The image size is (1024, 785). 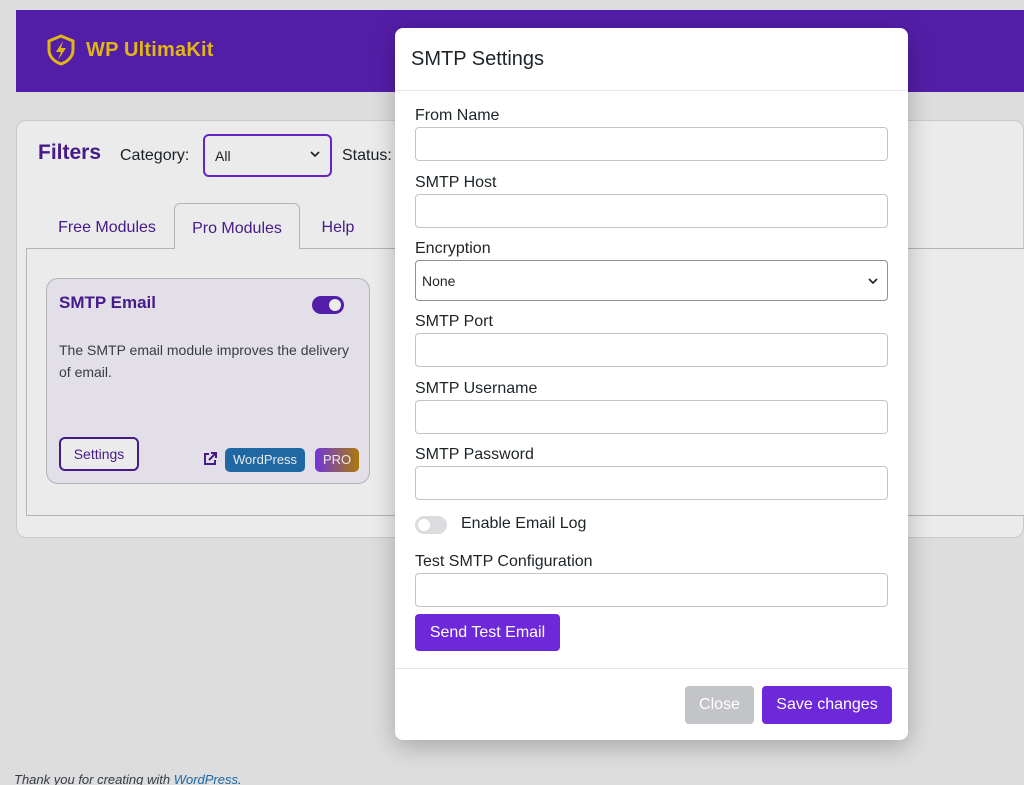 What do you see at coordinates (651, 704) in the screenshot?
I see `modal-footer: Close Save changes` at bounding box center [651, 704].